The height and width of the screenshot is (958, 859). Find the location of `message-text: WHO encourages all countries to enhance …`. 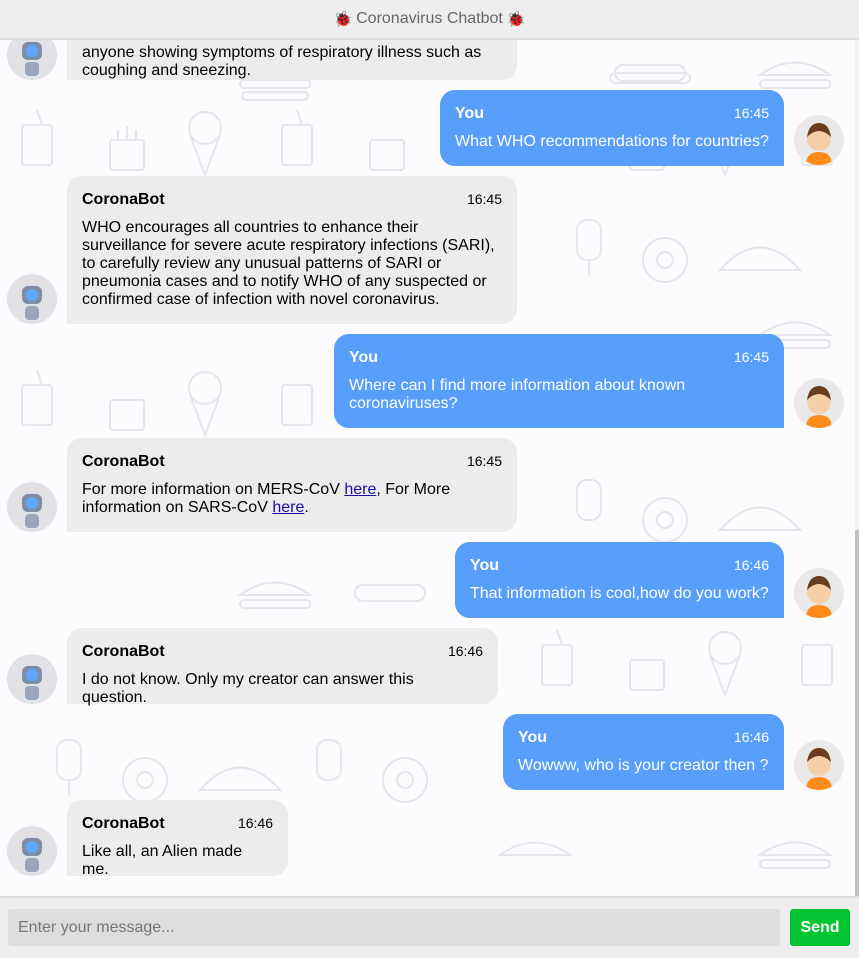

message-text: WHO encourages all countries to enhance … is located at coordinates (288, 263).